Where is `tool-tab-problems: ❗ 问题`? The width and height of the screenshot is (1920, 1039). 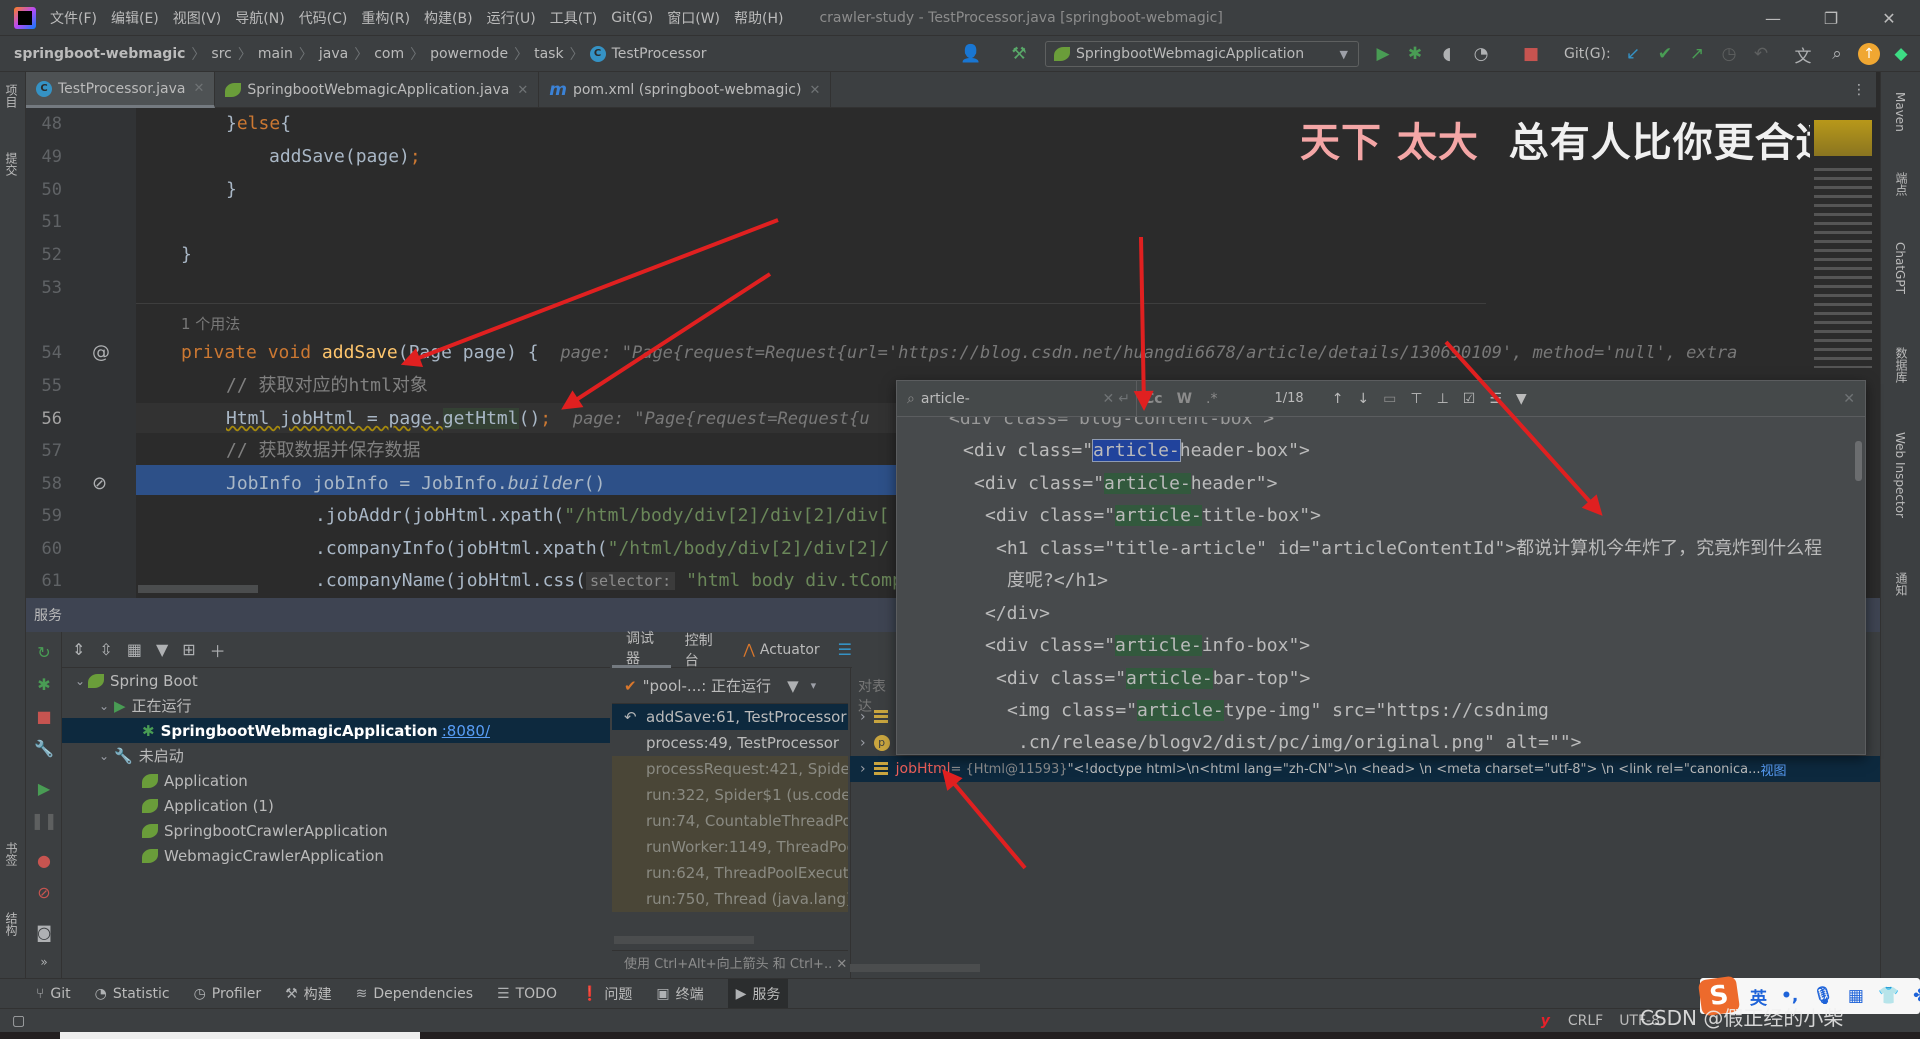
tool-tab-problems: ❗ 问题 is located at coordinates (606, 994).